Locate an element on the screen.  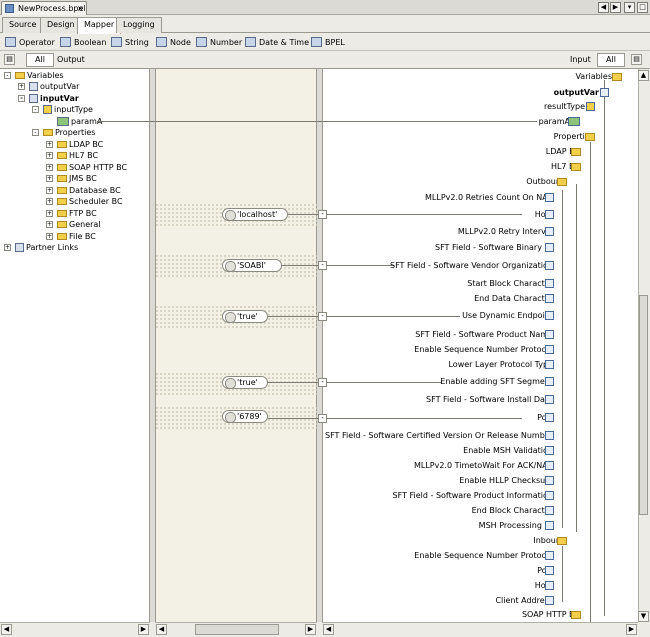
palette-operator: Operator is located at coordinates (30, 42).